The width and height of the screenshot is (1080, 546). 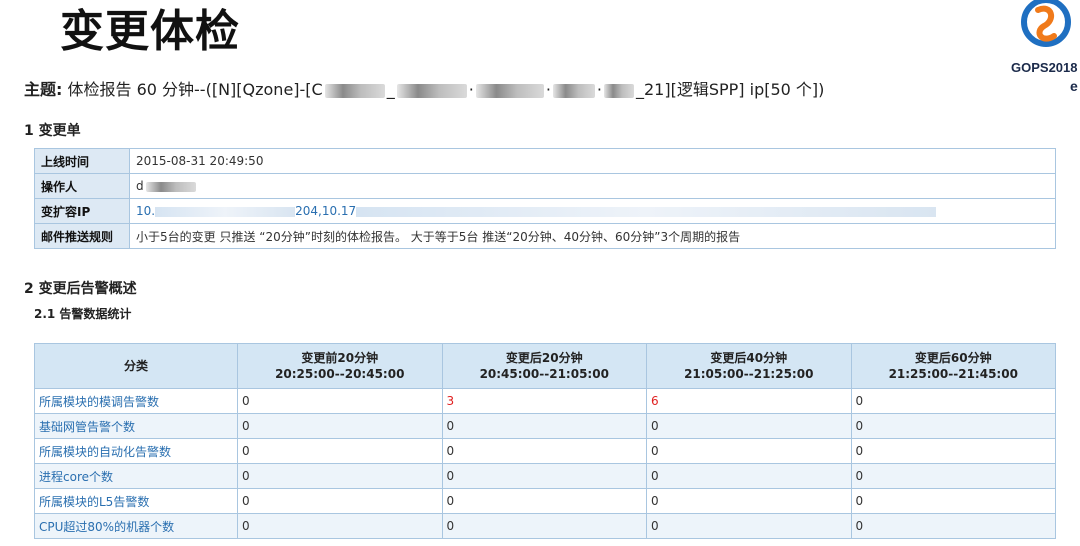 I want to click on subject-suffix: 21][逻辑SPP] ip[50 个]), so click(x=734, y=89).